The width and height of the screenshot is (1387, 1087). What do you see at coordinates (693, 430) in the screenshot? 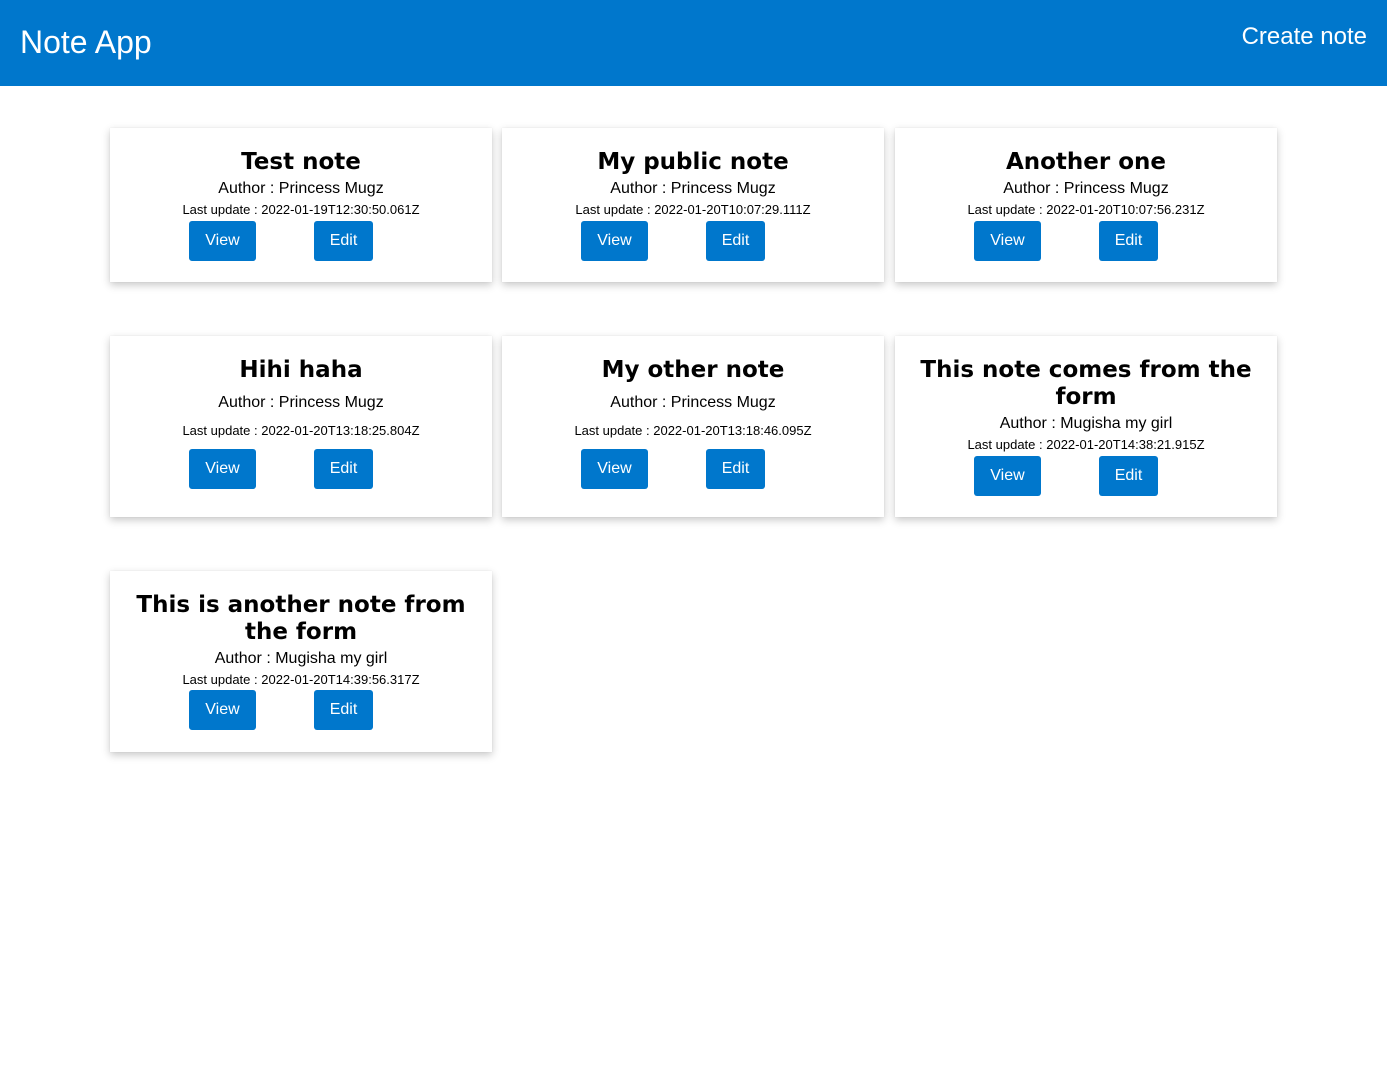
I see `note-last-update: Last update : 2022-01-20T13:18:46.095Z` at bounding box center [693, 430].